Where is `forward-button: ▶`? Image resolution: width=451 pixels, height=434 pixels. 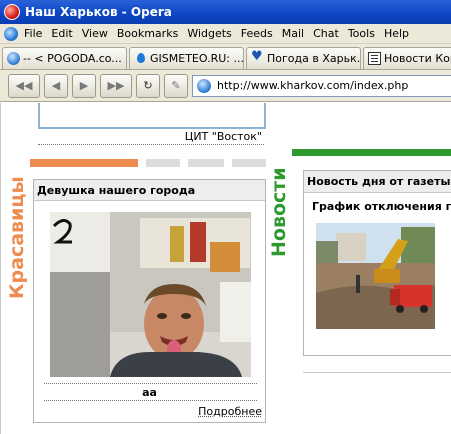
forward-button: ▶ is located at coordinates (84, 85).